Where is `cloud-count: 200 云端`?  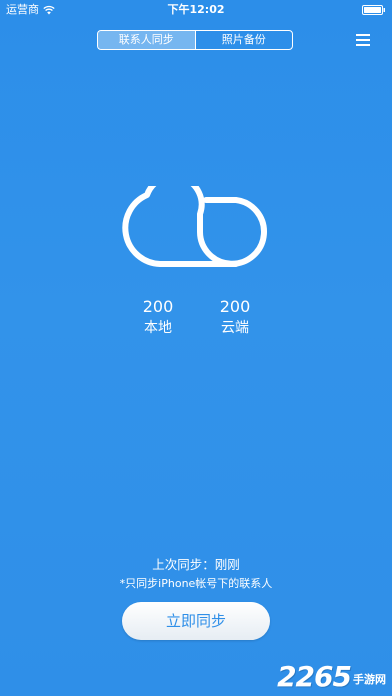 cloud-count: 200 云端 is located at coordinates (235, 317).